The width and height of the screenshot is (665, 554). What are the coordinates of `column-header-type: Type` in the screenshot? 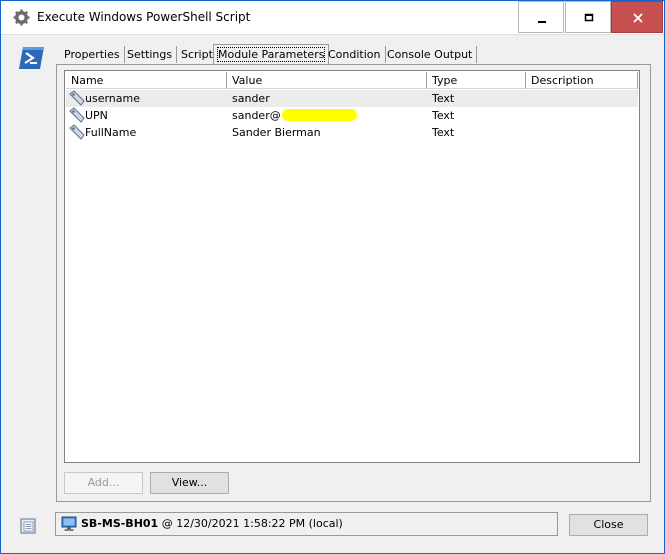 It's located at (476, 80).